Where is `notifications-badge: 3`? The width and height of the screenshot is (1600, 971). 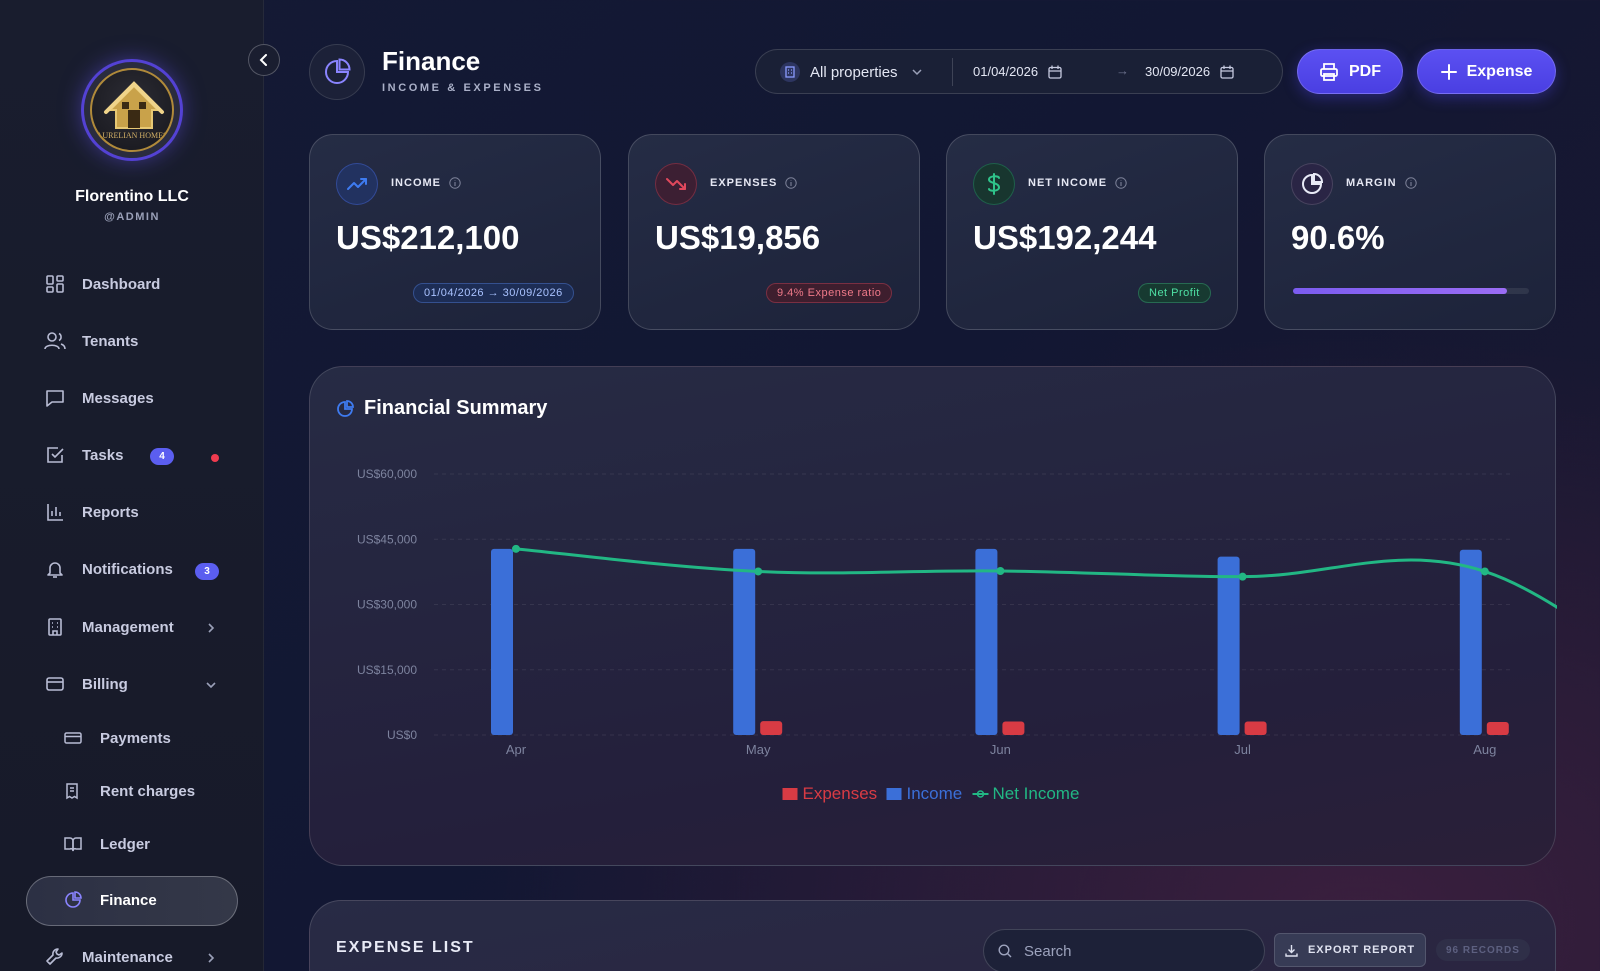 notifications-badge: 3 is located at coordinates (207, 571).